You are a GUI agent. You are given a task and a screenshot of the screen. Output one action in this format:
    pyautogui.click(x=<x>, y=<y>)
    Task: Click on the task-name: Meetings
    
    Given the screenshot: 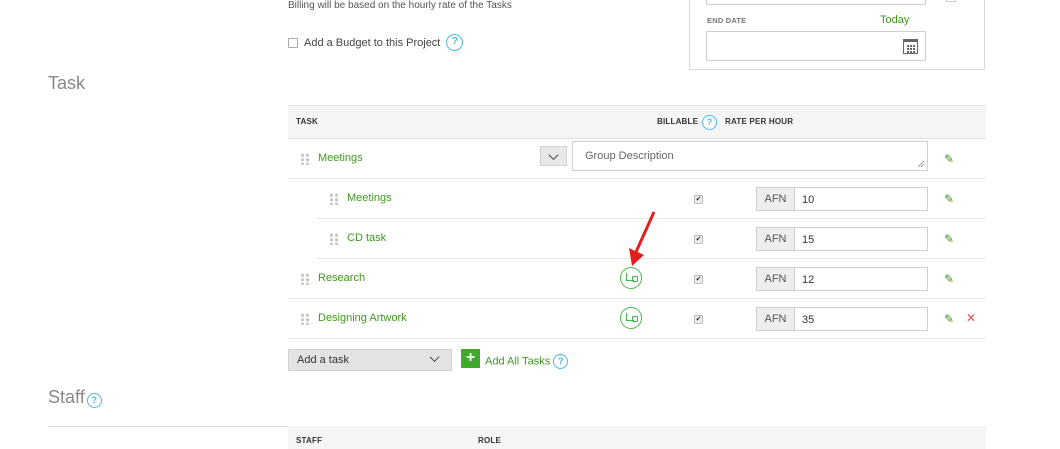 What is the action you would take?
    pyautogui.click(x=369, y=198)
    